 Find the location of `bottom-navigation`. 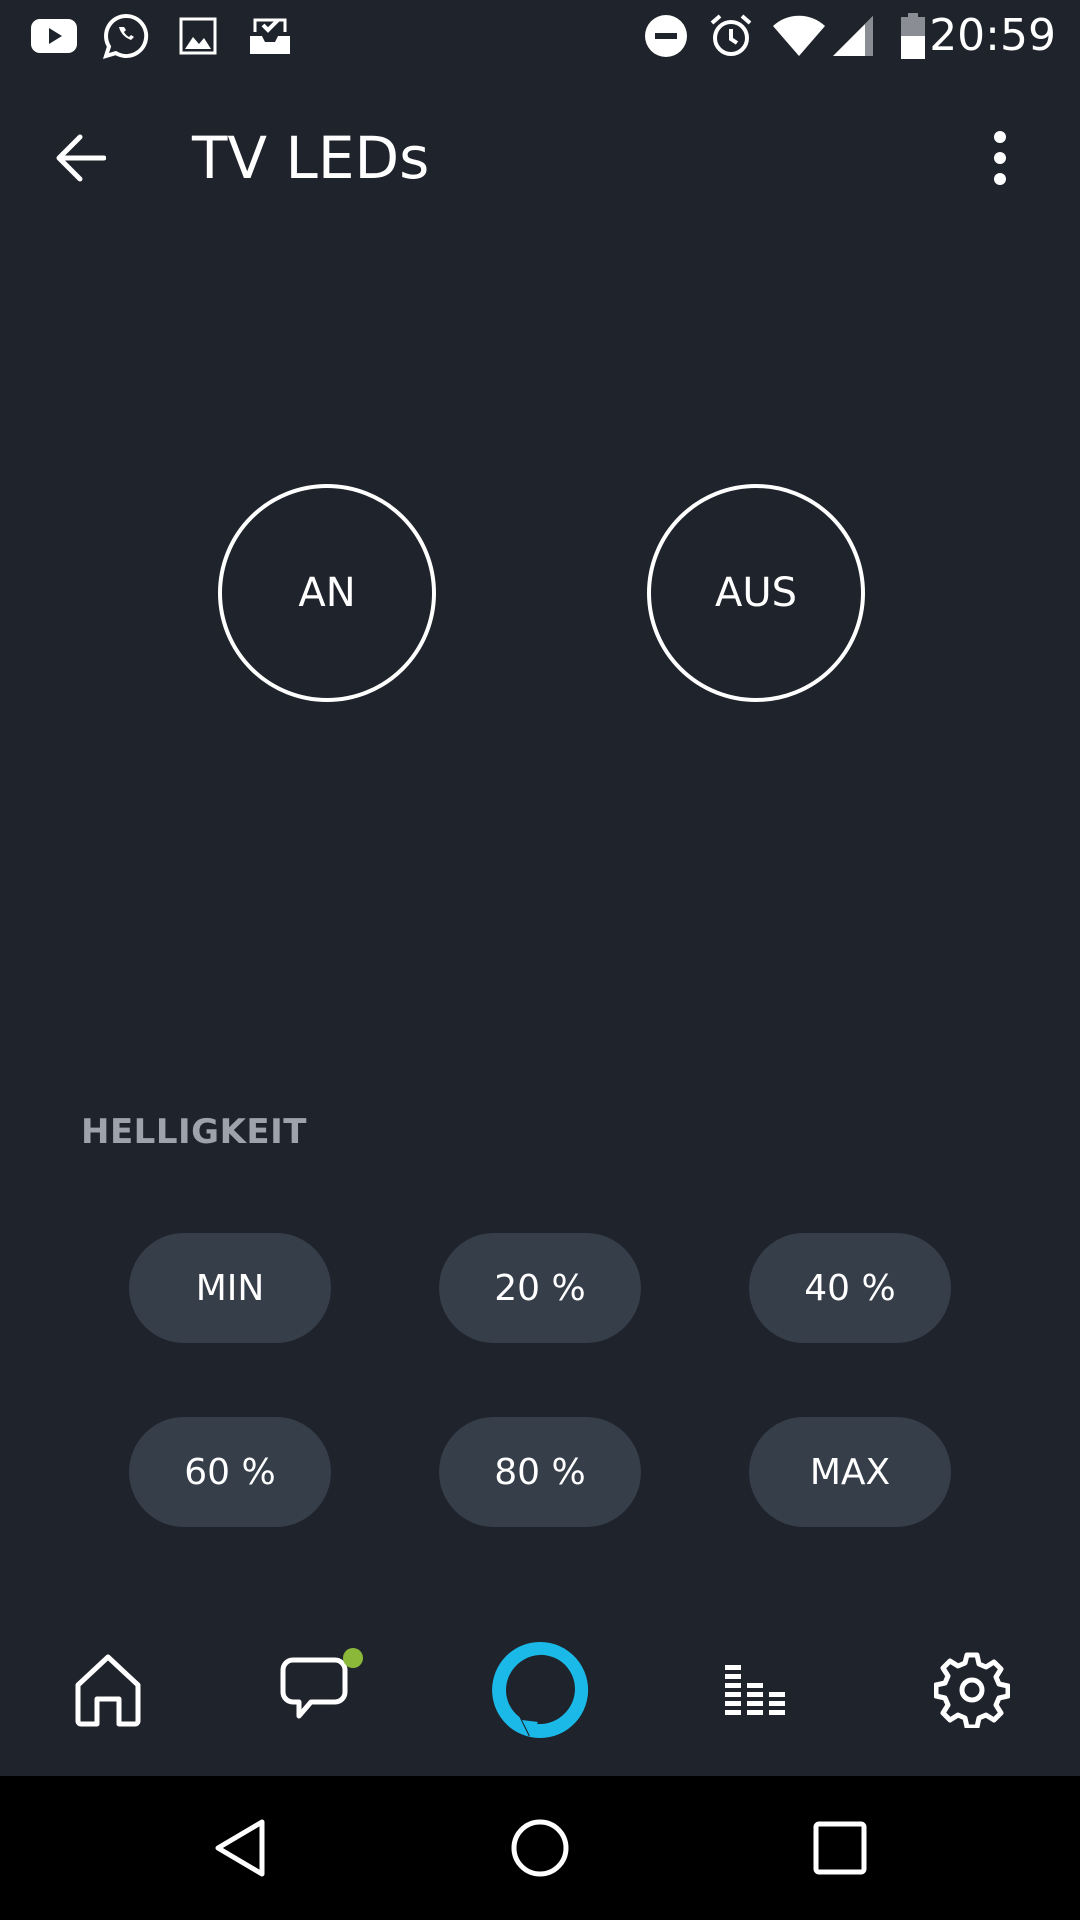

bottom-navigation is located at coordinates (540, 1693).